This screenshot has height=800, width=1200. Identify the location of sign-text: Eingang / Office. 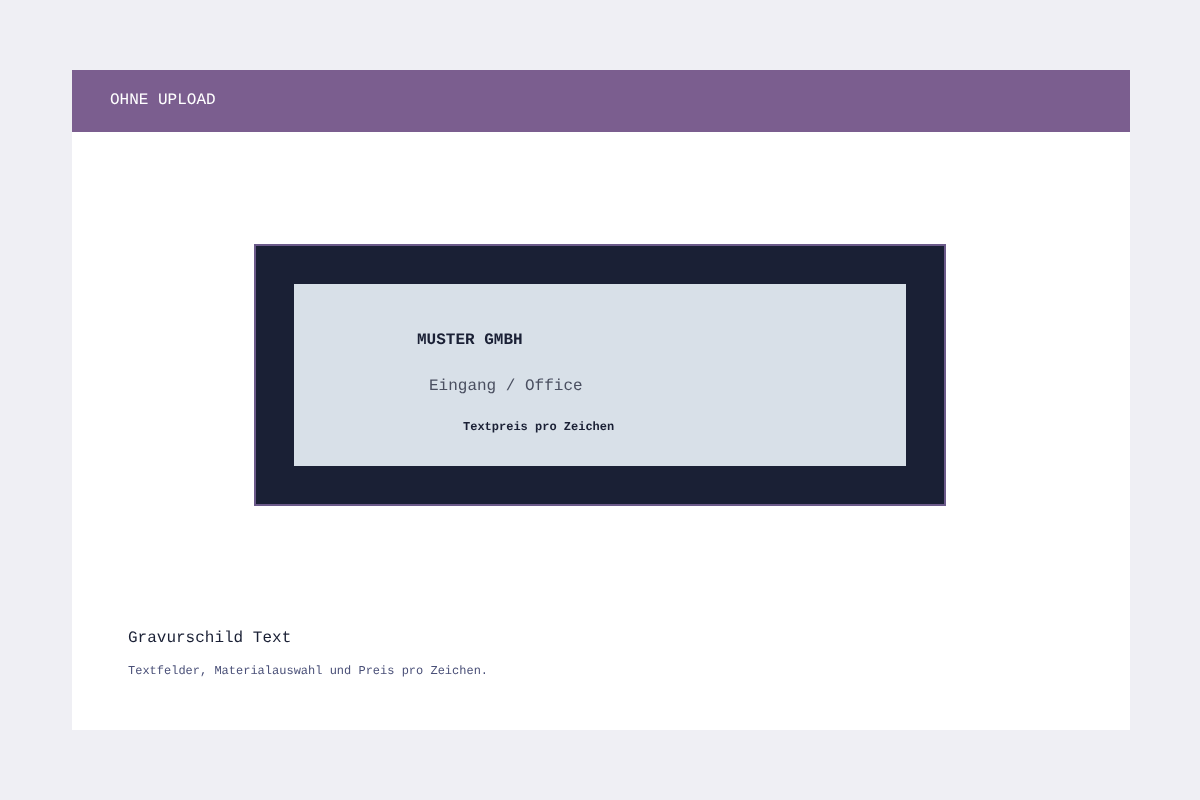
(506, 387).